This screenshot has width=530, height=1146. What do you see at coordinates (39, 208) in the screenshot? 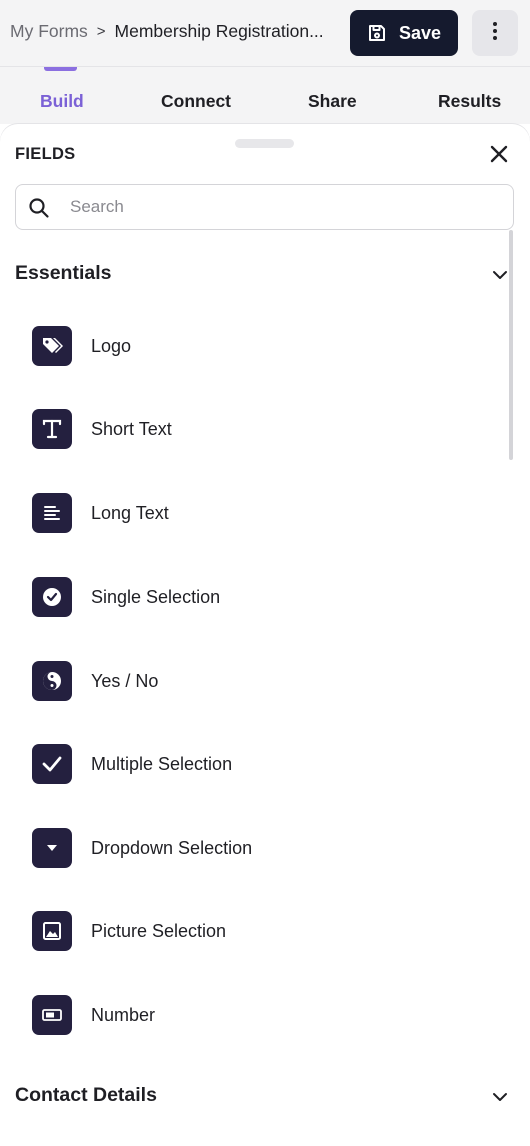
I see `search-icon` at bounding box center [39, 208].